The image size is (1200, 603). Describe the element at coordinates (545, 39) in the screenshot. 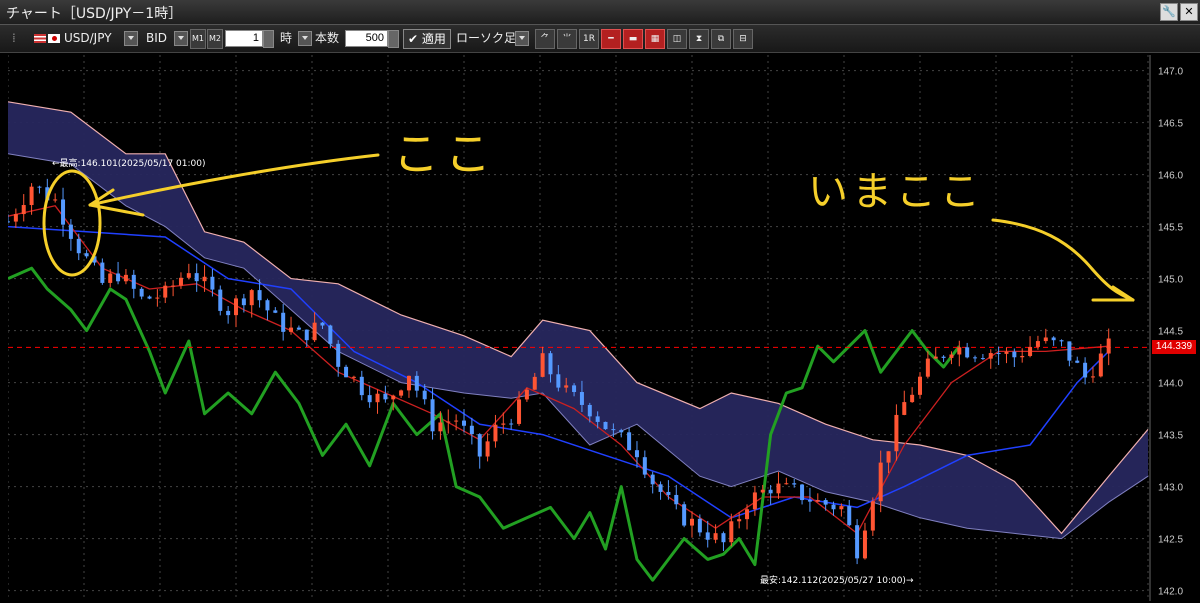

I see `trend-tool-icon: ⺈` at that location.